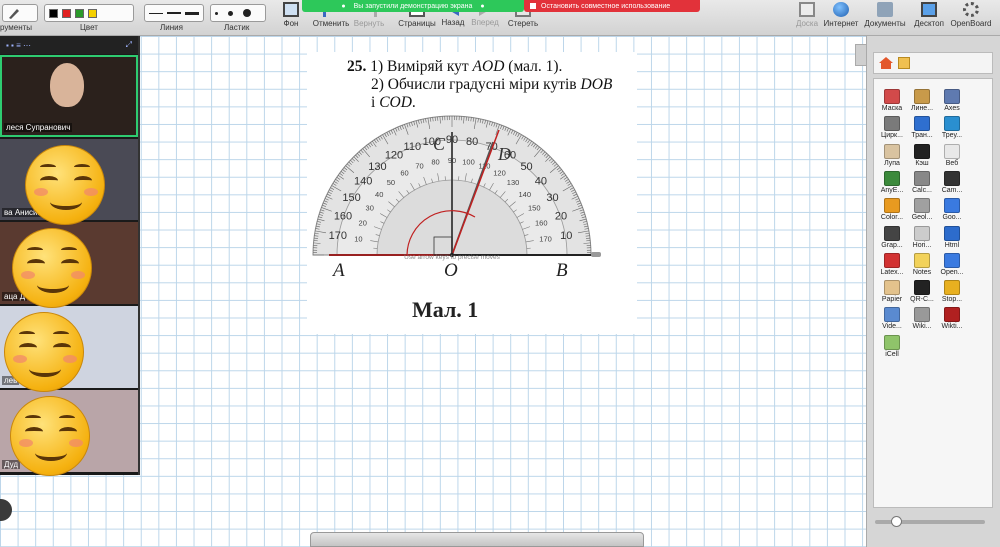  I want to click on outer-scale-label: 120, so click(394, 156).